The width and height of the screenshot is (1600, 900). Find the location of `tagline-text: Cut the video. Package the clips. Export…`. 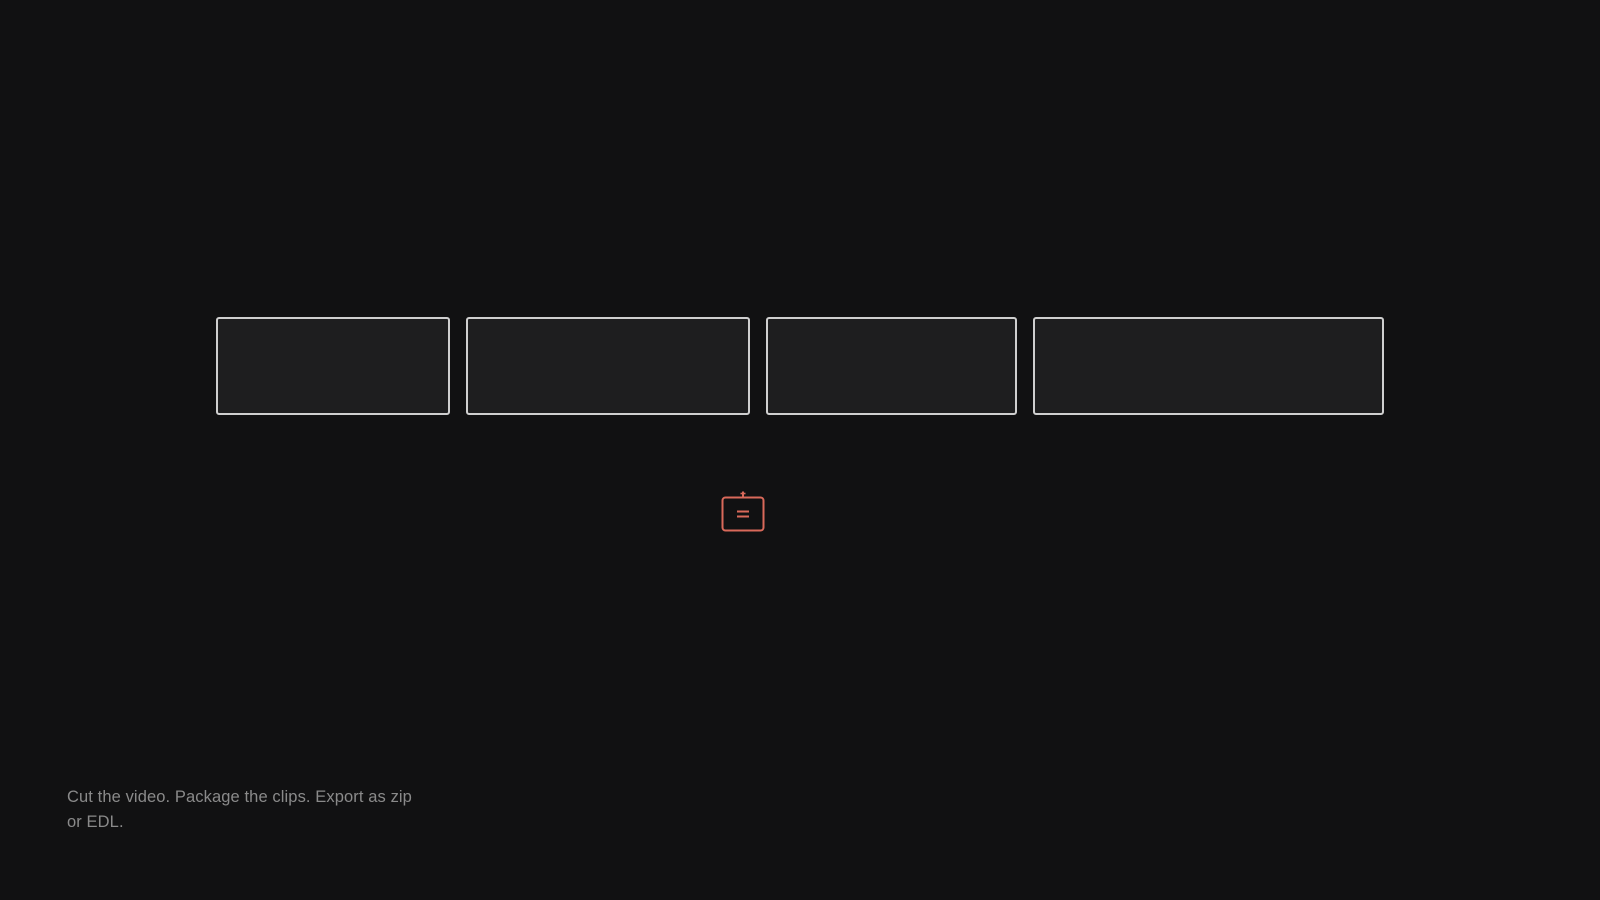

tagline-text: Cut the video. Package the clips. Export… is located at coordinates (239, 809).